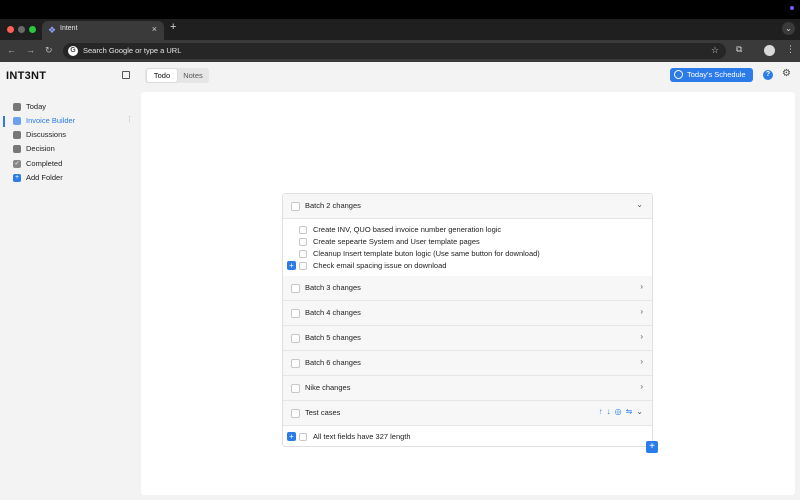 This screenshot has width=800, height=500. I want to click on sidebar-item-invoice-builder: Invoice Builder ⋮, so click(67, 121).